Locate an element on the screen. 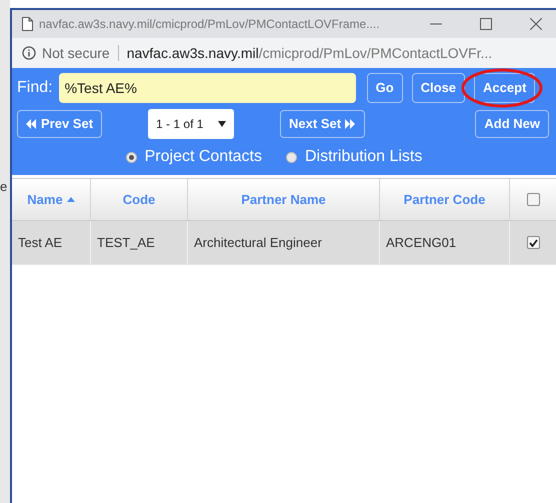 The image size is (556, 503). info-icon is located at coordinates (29, 53).